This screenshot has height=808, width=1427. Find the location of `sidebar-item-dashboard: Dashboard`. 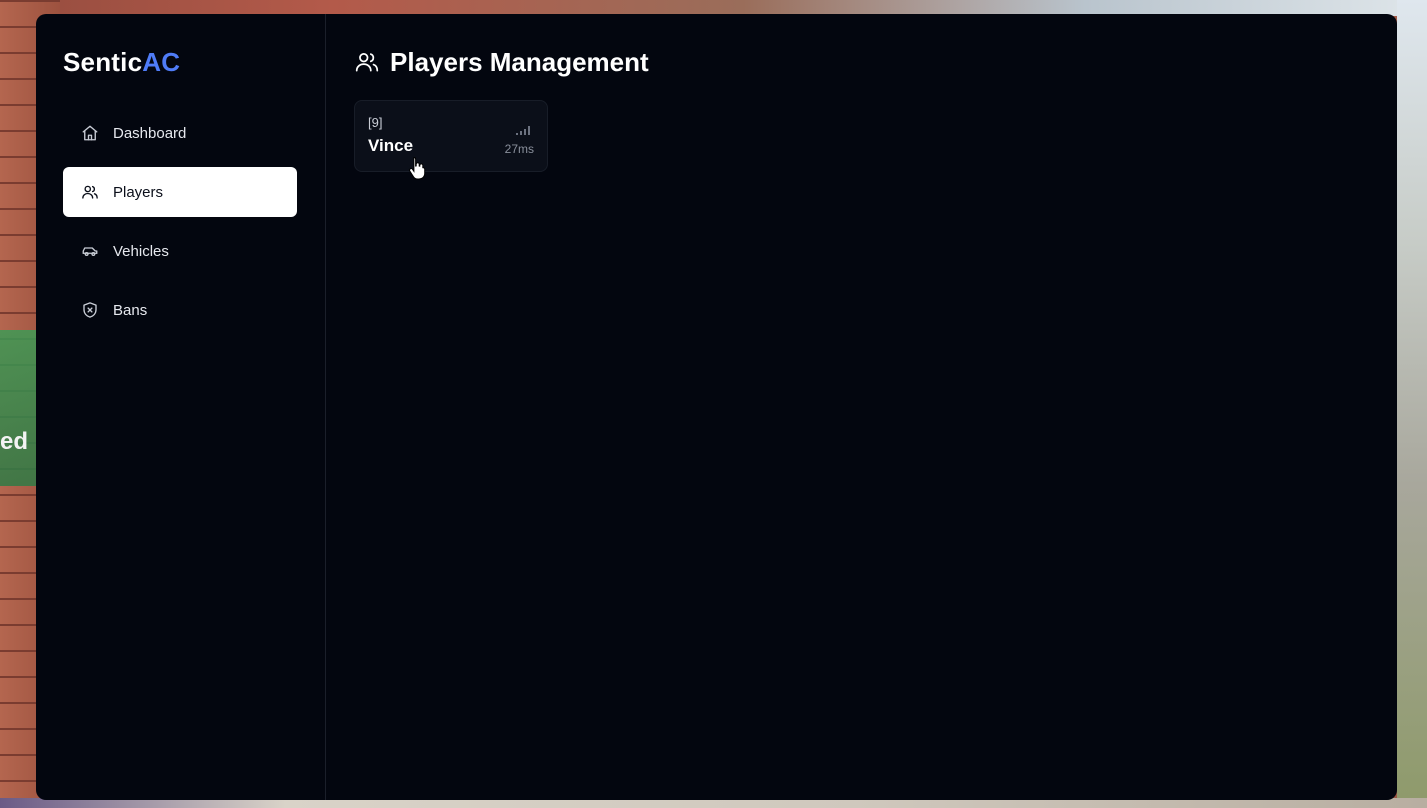

sidebar-item-dashboard: Dashboard is located at coordinates (180, 133).